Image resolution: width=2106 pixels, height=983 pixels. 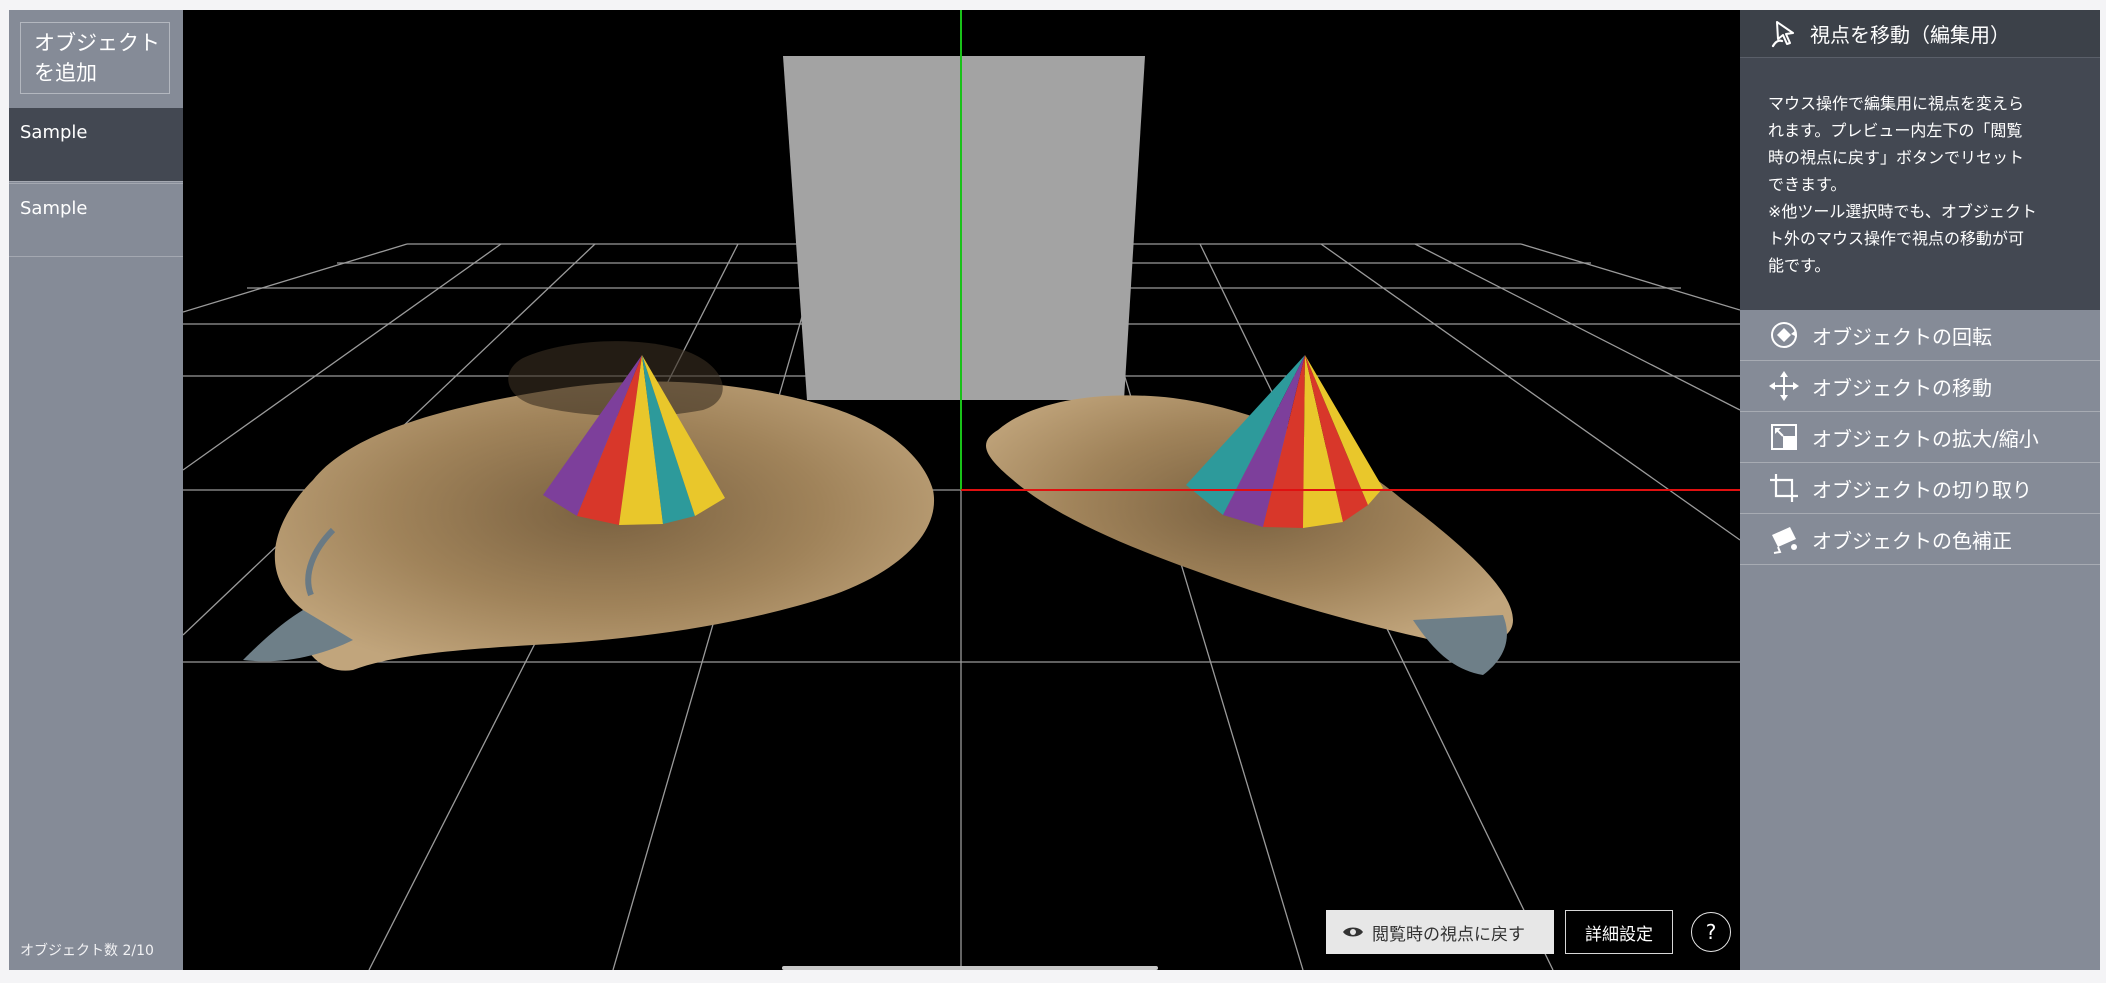 I want to click on eye-icon, so click(x=1353, y=932).